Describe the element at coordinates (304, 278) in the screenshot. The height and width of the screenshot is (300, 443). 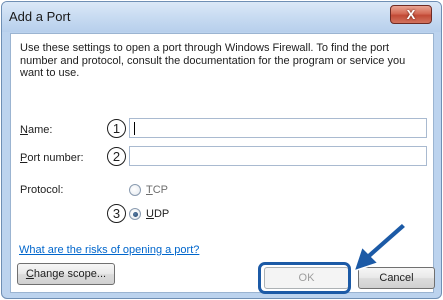
I see `ok-button-highlight` at that location.